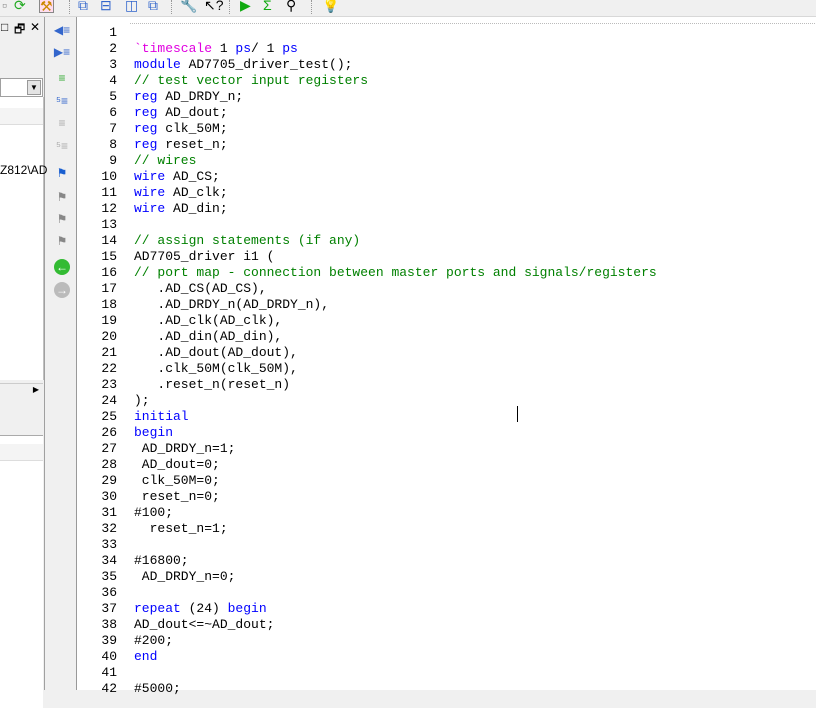 The height and width of the screenshot is (708, 816). What do you see at coordinates (4, 6) in the screenshot?
I see `toolbar-icon-partial: ▫` at bounding box center [4, 6].